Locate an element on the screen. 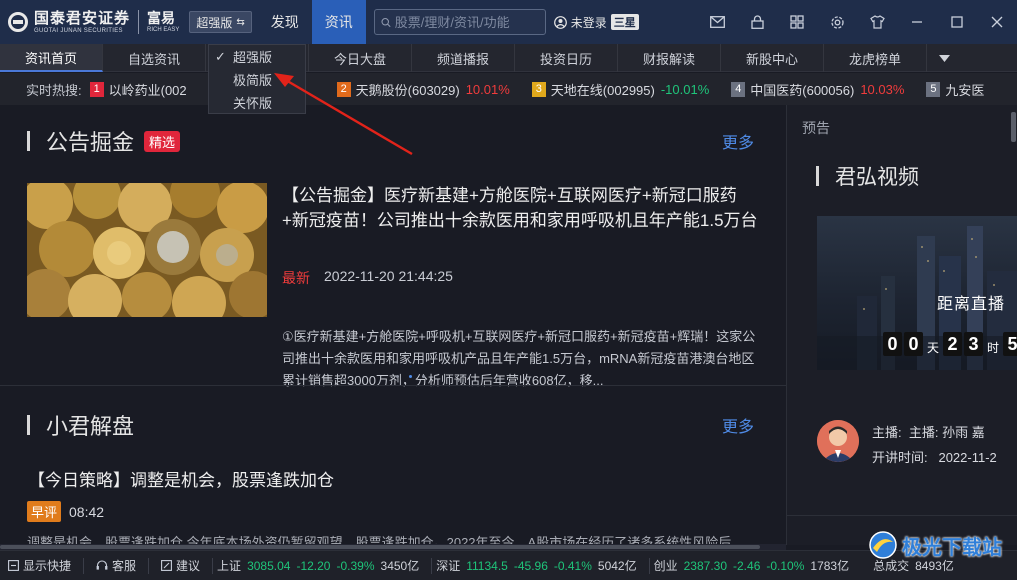 Image resolution: width=1017 pixels, height=580 pixels. hot-stock-name: 中国医药(600056) is located at coordinates (802, 90).